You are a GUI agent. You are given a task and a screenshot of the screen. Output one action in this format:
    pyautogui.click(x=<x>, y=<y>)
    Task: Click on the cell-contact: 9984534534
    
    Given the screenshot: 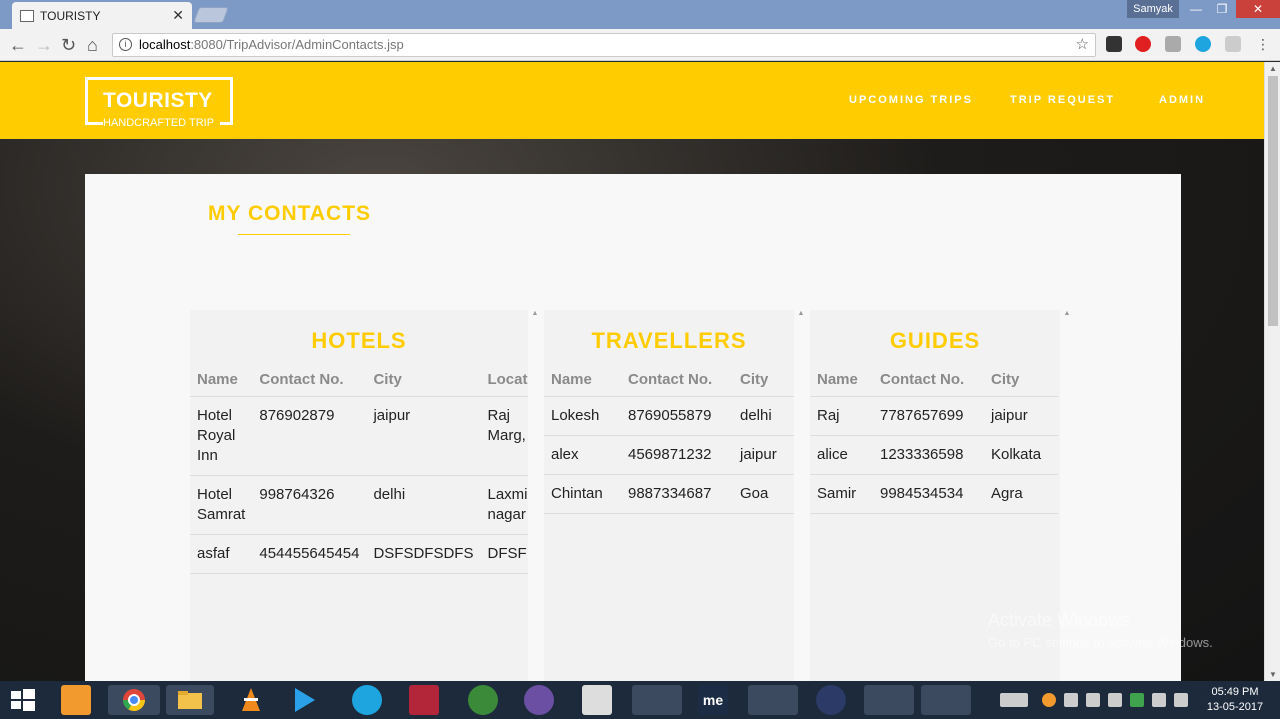 What is the action you would take?
    pyautogui.click(x=928, y=494)
    